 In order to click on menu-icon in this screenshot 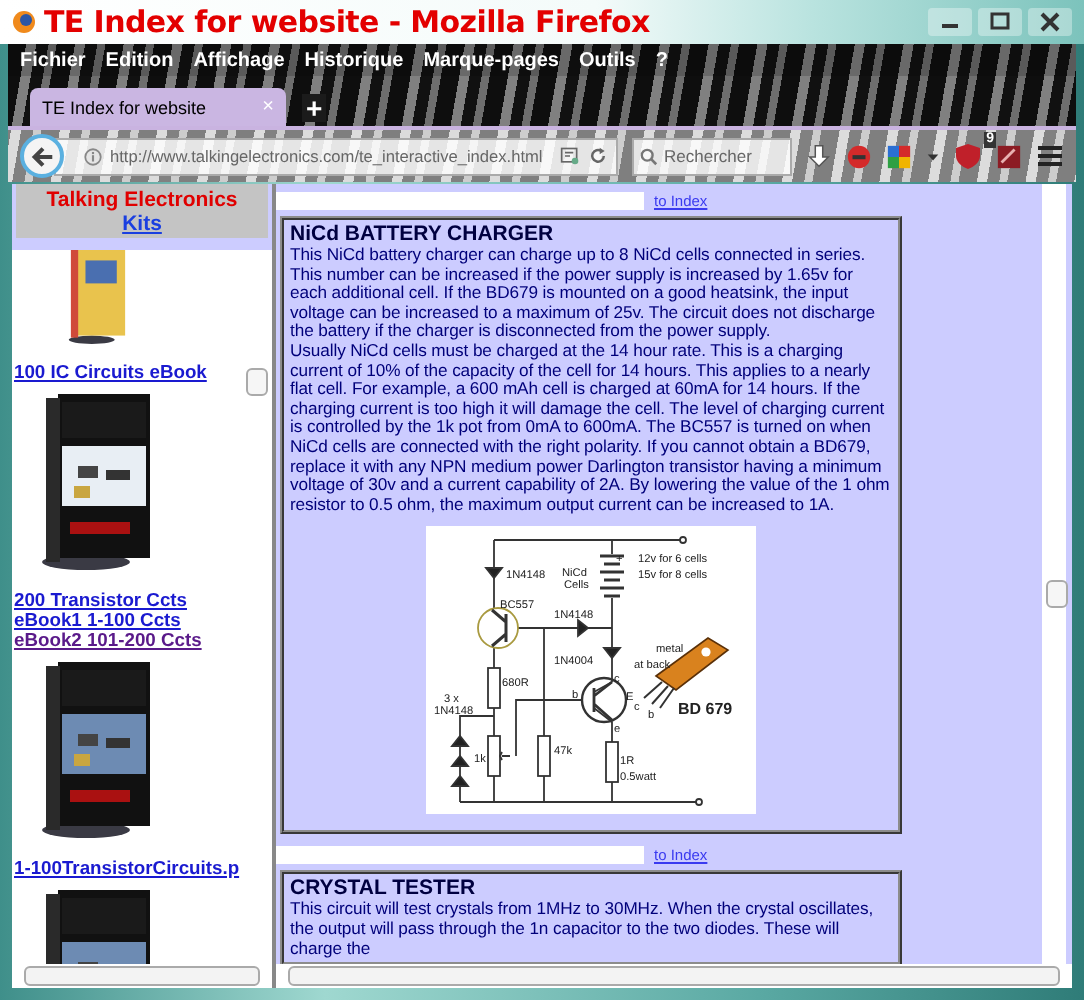, I will do `click(1050, 156)`.